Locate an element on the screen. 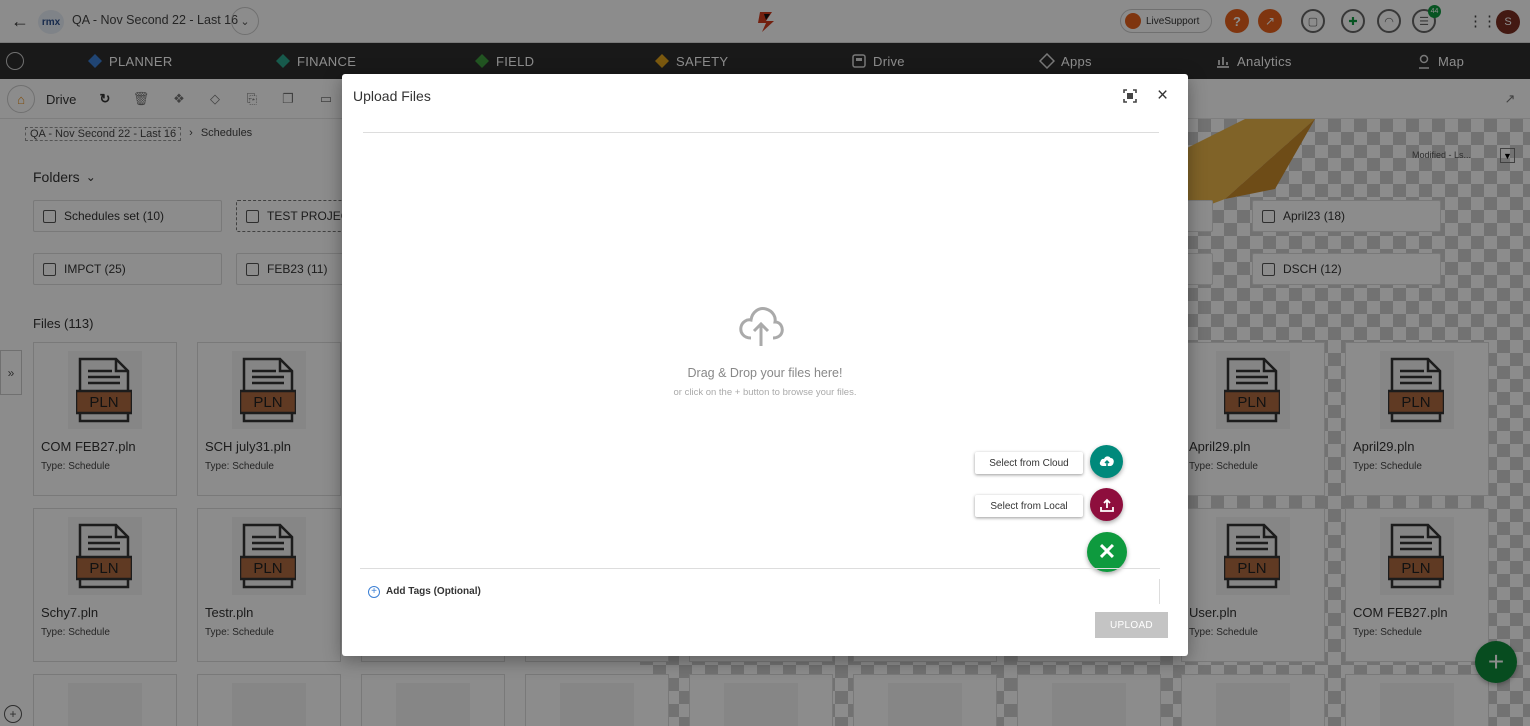 The width and height of the screenshot is (1530, 726). select-from-cloud-button is located at coordinates (1106, 461).